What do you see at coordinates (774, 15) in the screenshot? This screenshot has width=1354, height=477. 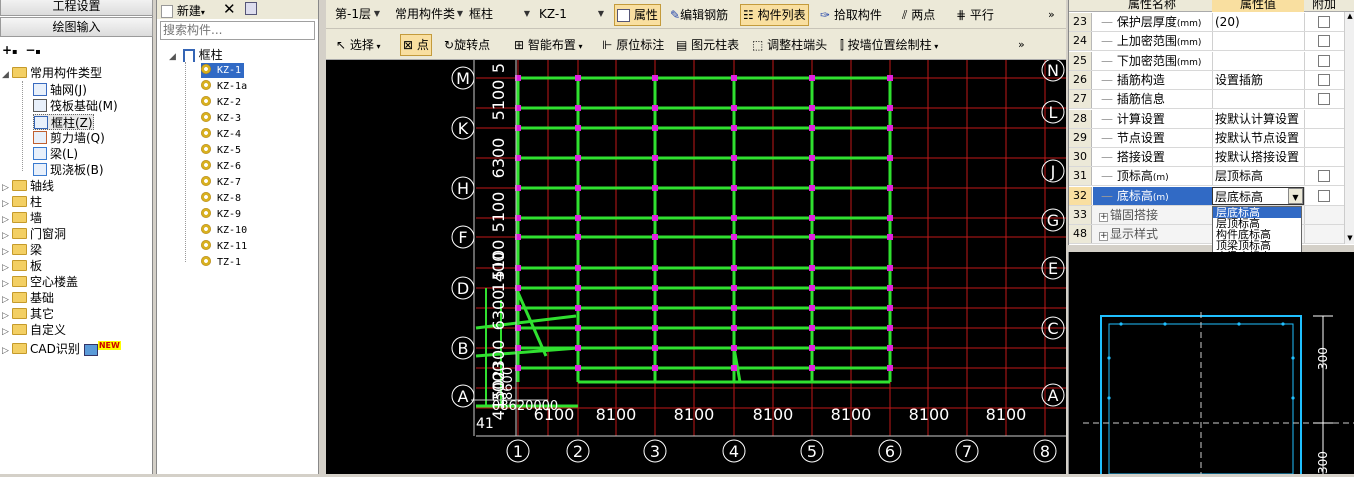 I see `component-list-button: ☷ 构件列表` at bounding box center [774, 15].